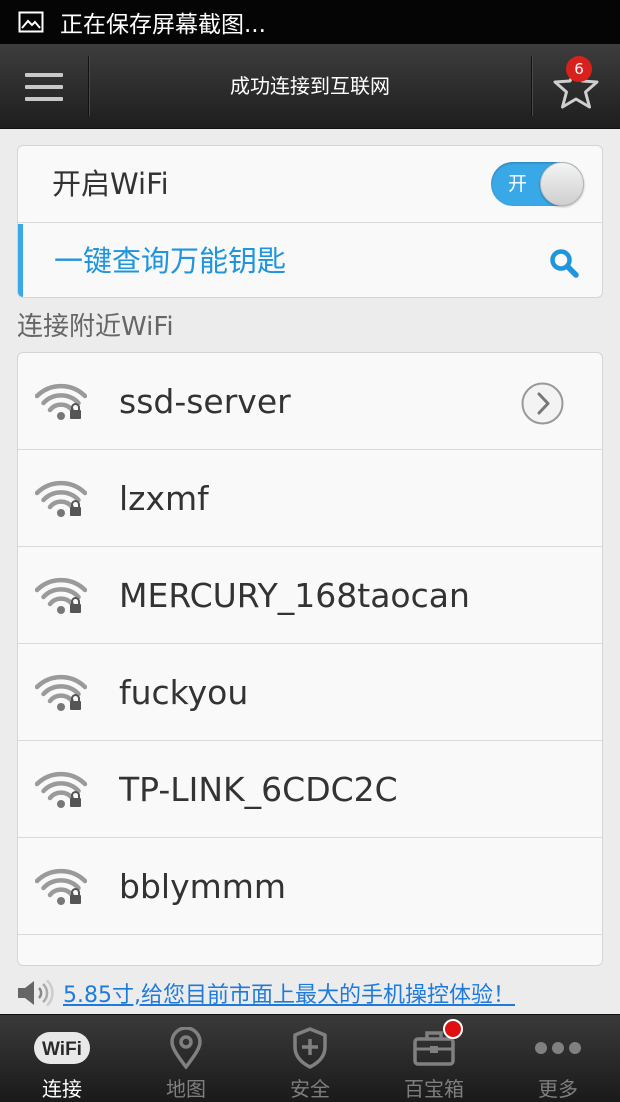 The width and height of the screenshot is (620, 1102). Describe the element at coordinates (164, 498) in the screenshot. I see `network-ssid: lzxmf` at that location.